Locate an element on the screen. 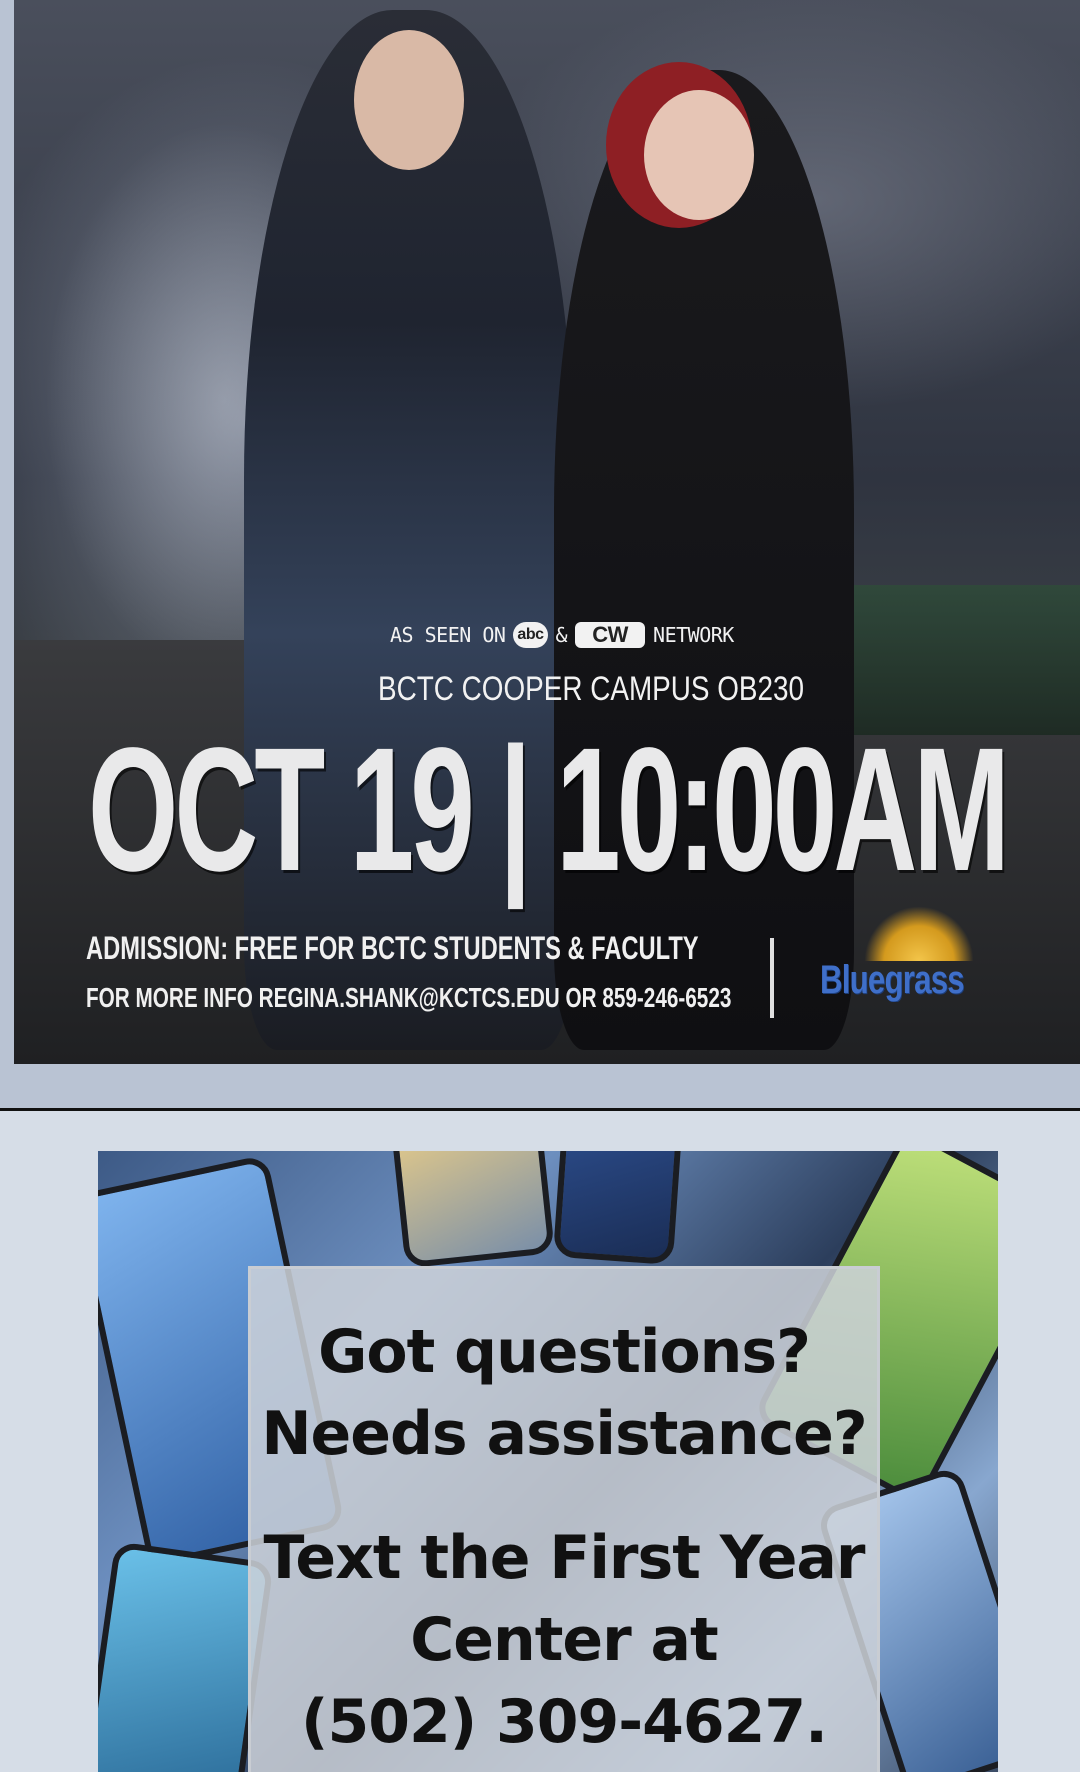 The image size is (1080, 1772). event-datetime: OCT 19 | 10:00AM is located at coordinates (549, 810).